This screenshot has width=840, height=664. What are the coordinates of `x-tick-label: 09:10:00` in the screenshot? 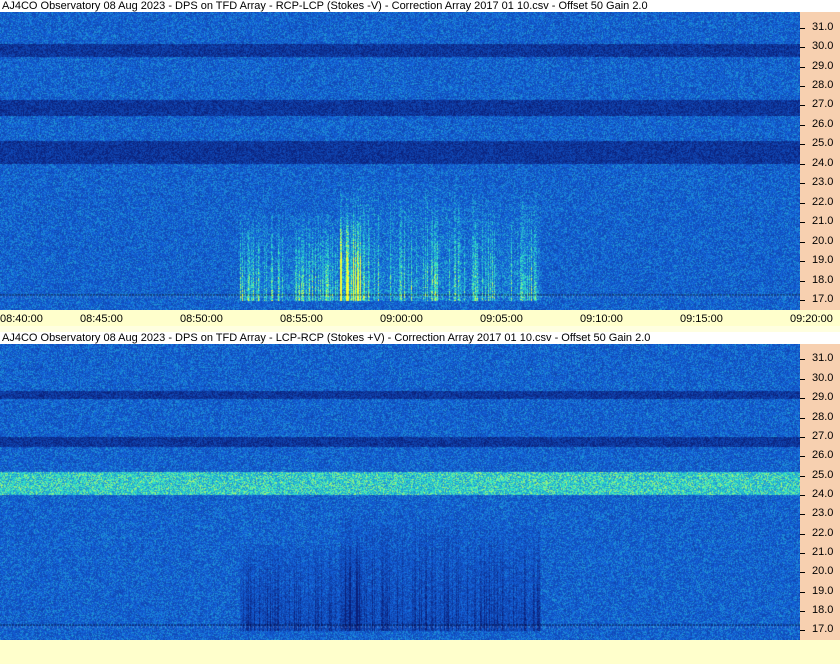 It's located at (601, 319).